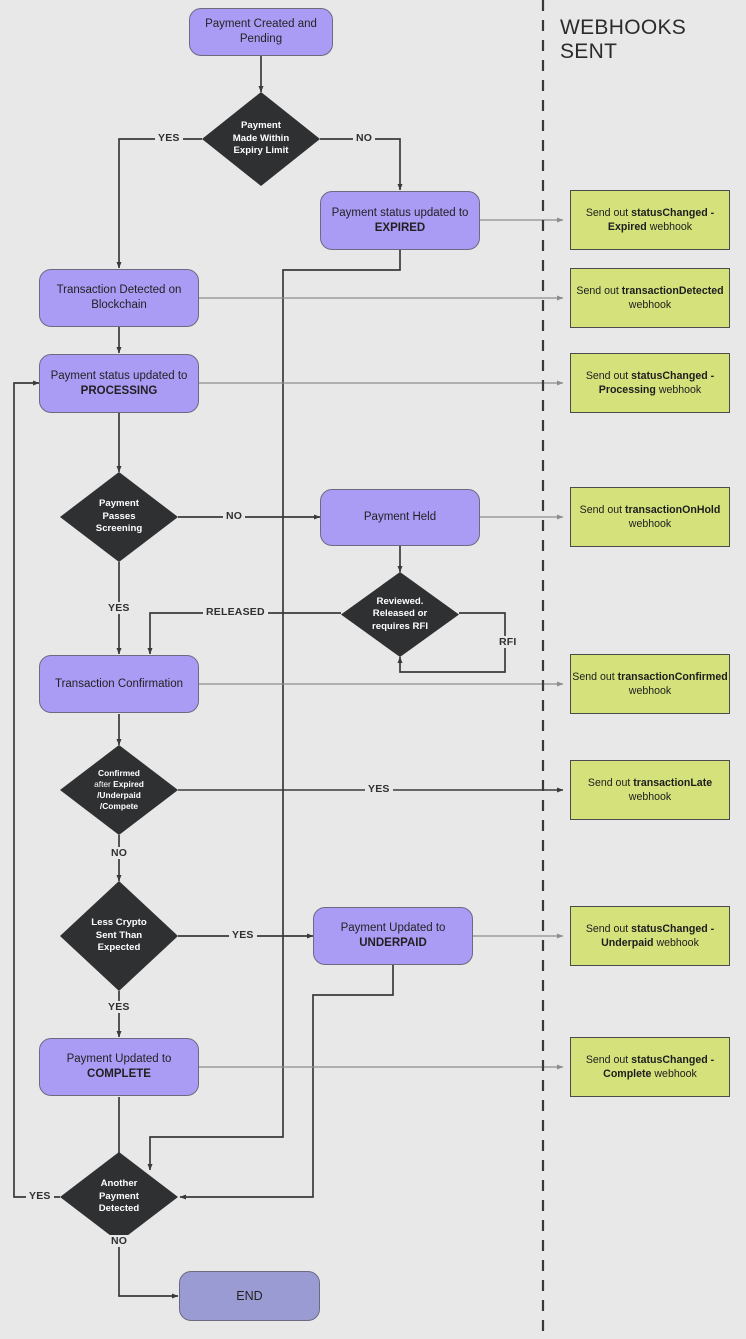  I want to click on webhook-label: Send out statusChanged - Expired webhook, so click(650, 220).